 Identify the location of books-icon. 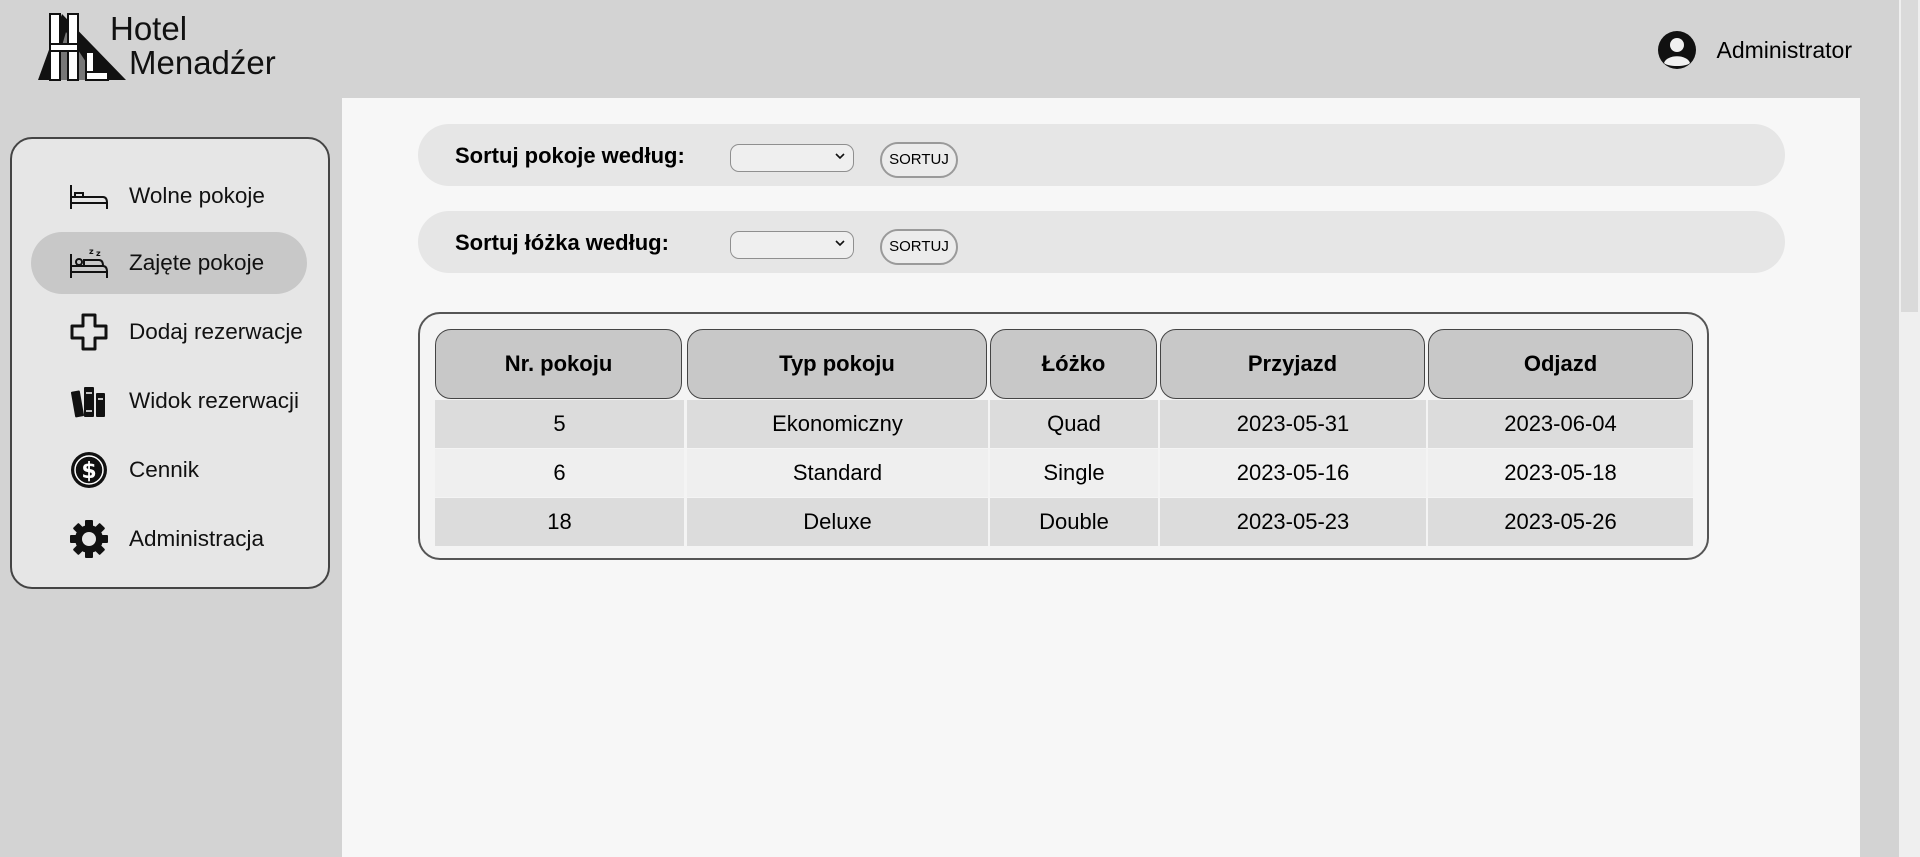
(89, 401).